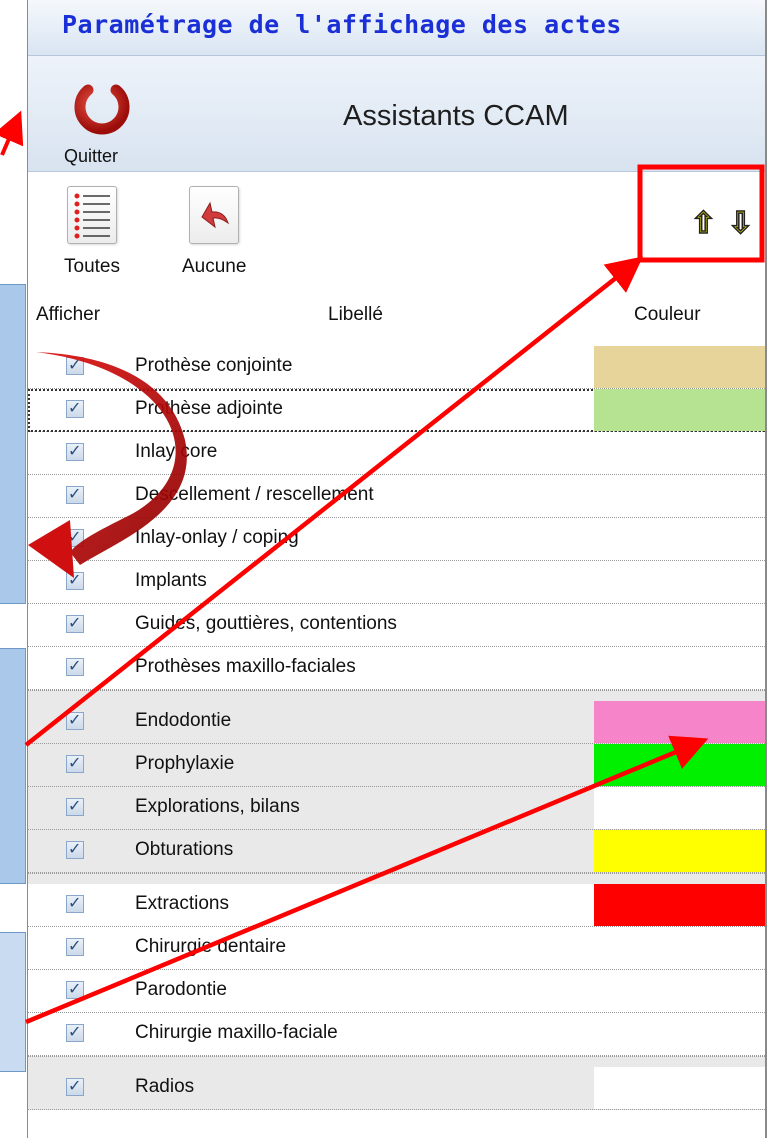  Describe the element at coordinates (217, 537) in the screenshot. I see `row-label: Inlay-onlay / coping` at that location.